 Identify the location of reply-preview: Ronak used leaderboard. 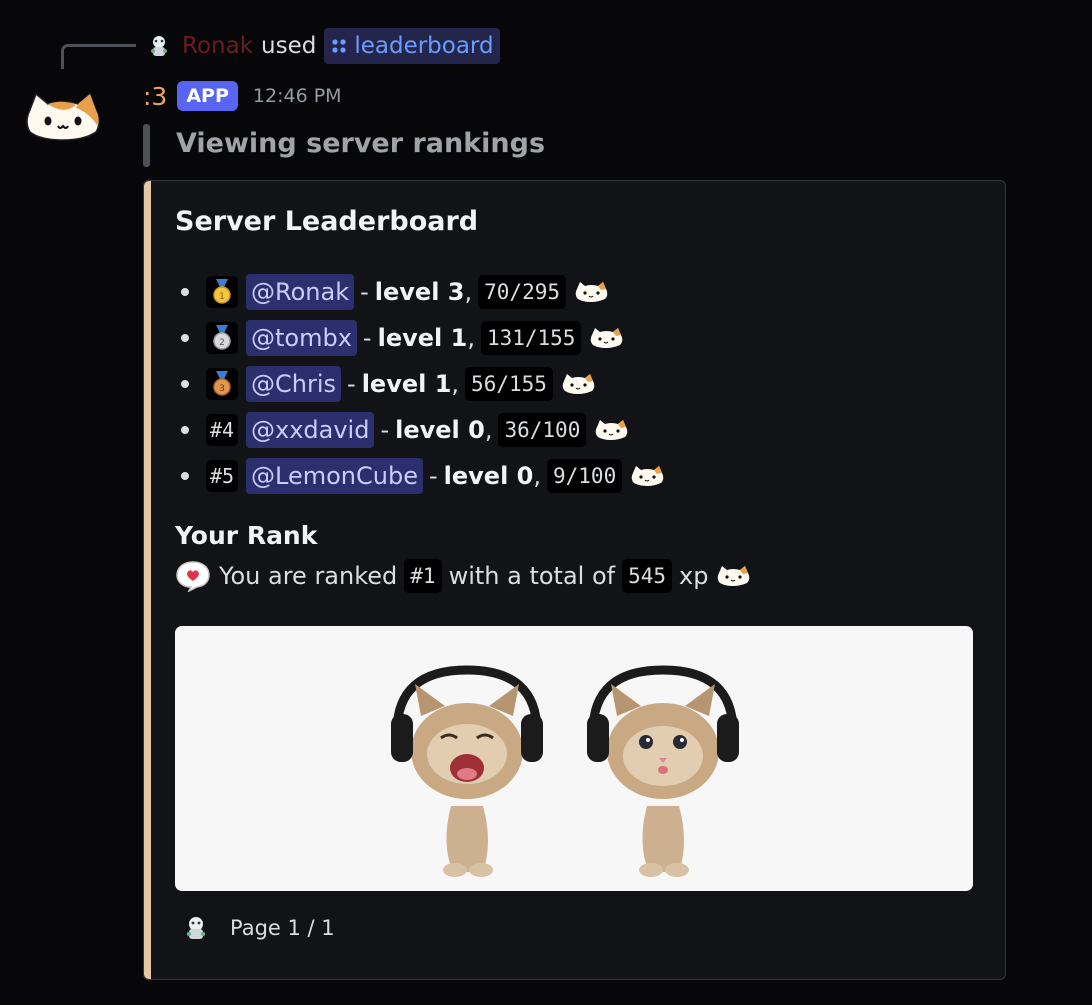
(323, 46).